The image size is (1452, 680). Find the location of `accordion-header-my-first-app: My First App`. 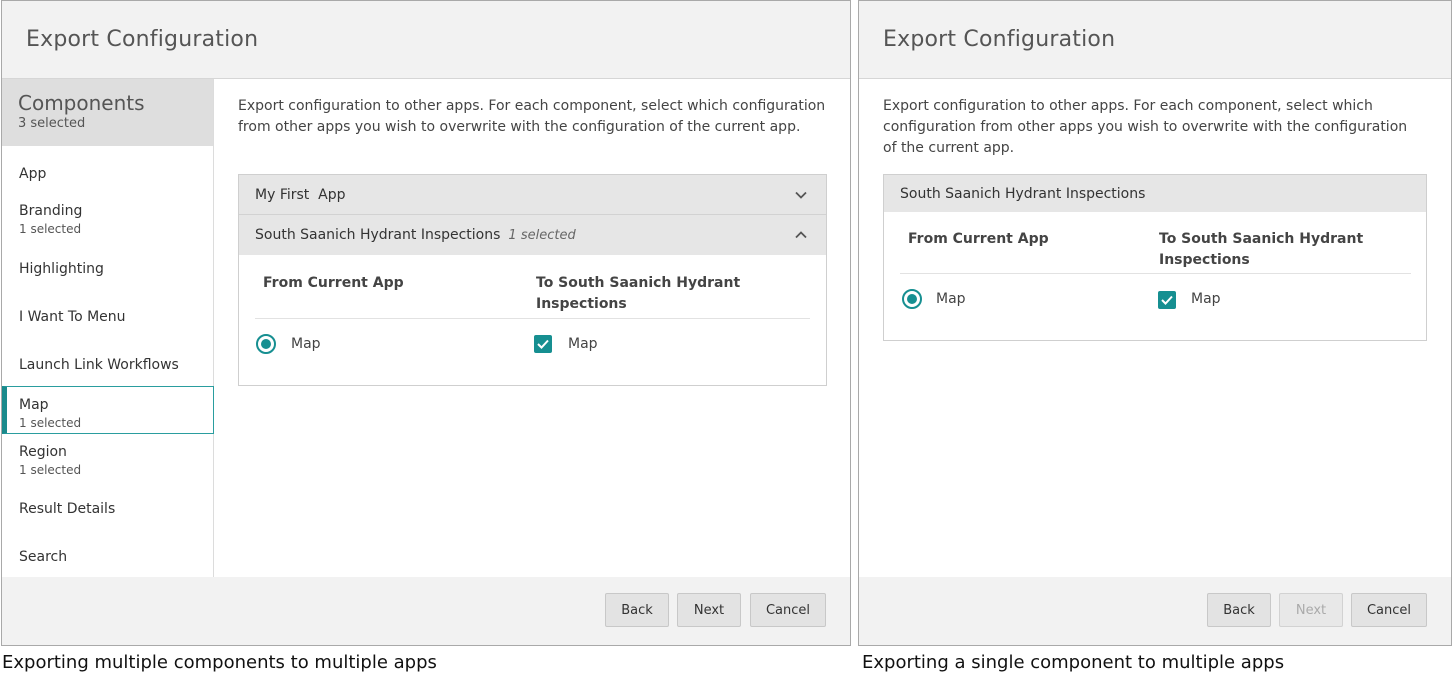

accordion-header-my-first-app: My First App is located at coordinates (532, 195).